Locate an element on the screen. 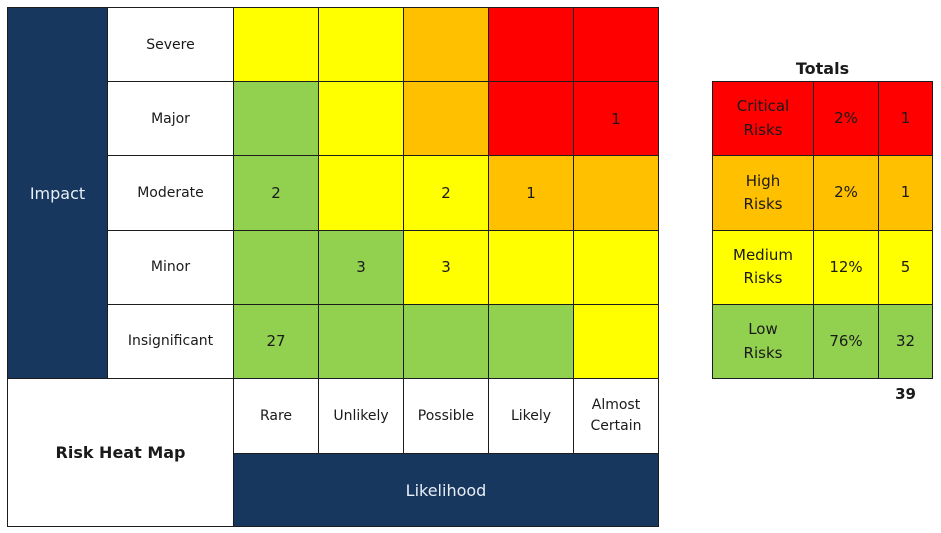  totals-row-percent: 76% is located at coordinates (846, 341).